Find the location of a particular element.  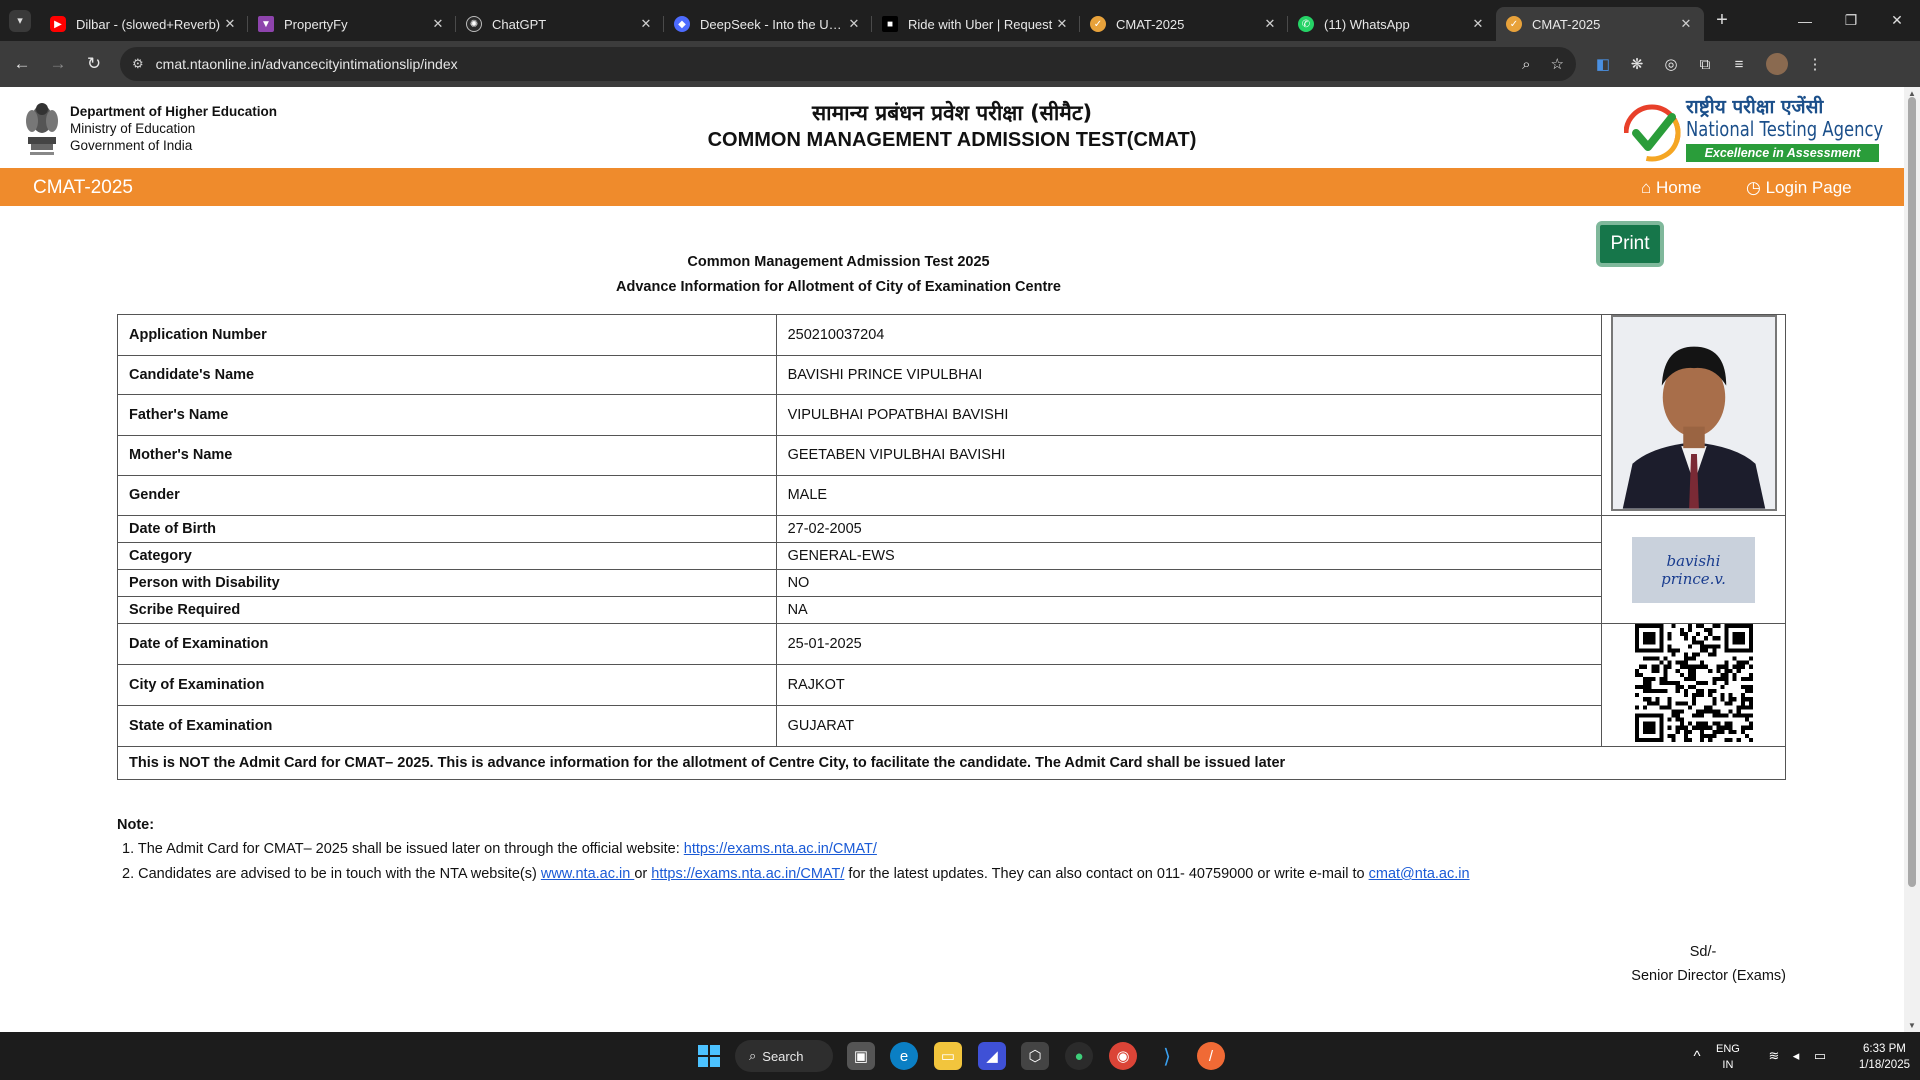

minimize-icon: — is located at coordinates (1805, 20).